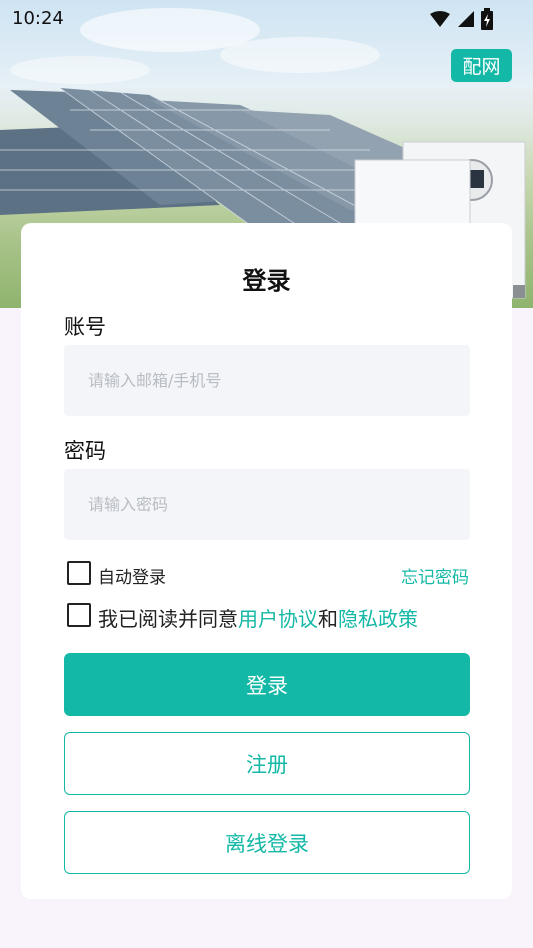  I want to click on signal-icon, so click(466, 19).